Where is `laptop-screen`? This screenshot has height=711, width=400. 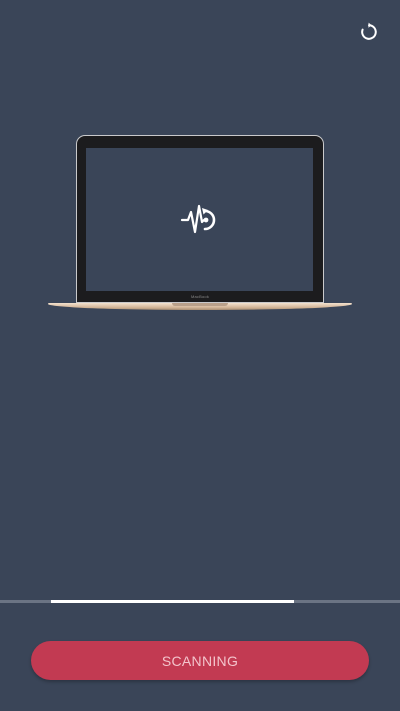
laptop-screen is located at coordinates (199, 219).